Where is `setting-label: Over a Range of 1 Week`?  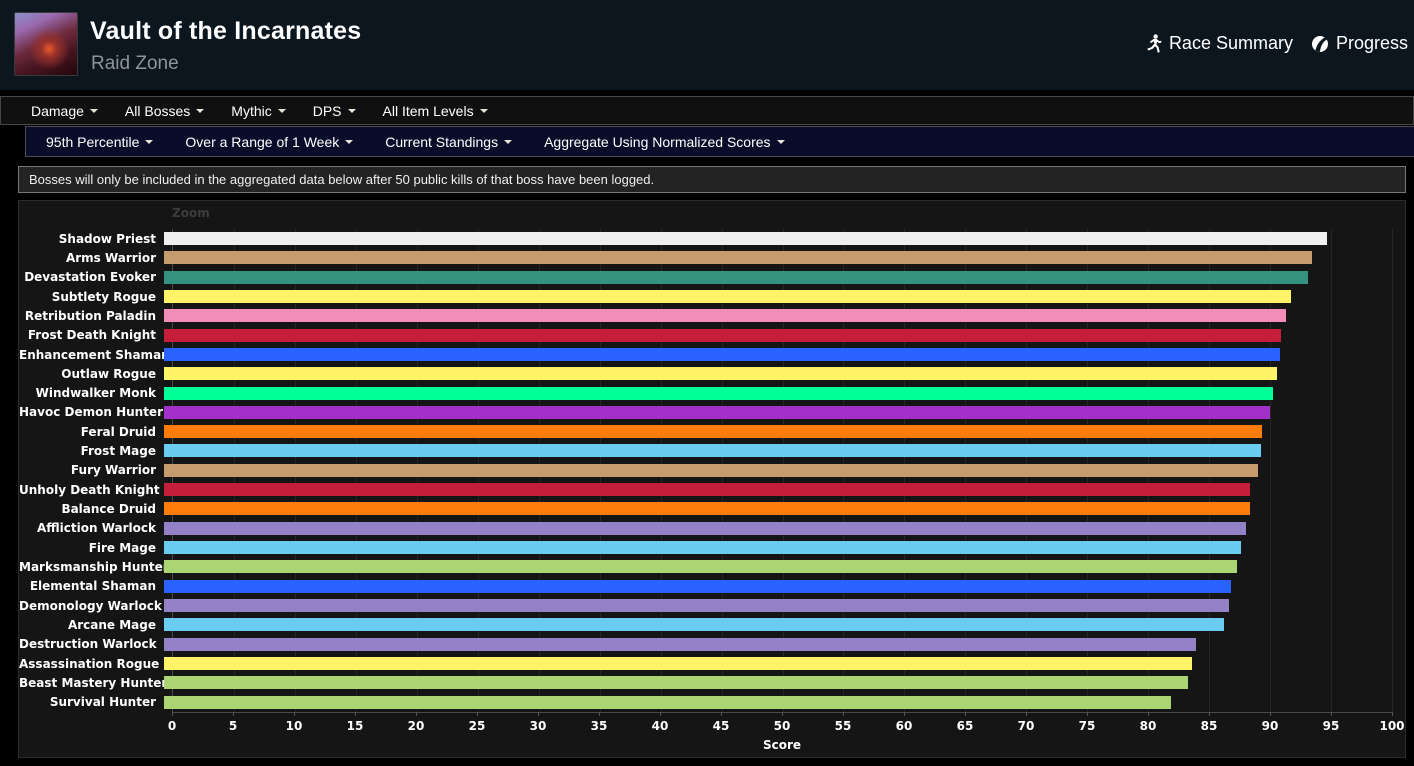 setting-label: Over a Range of 1 Week is located at coordinates (262, 141).